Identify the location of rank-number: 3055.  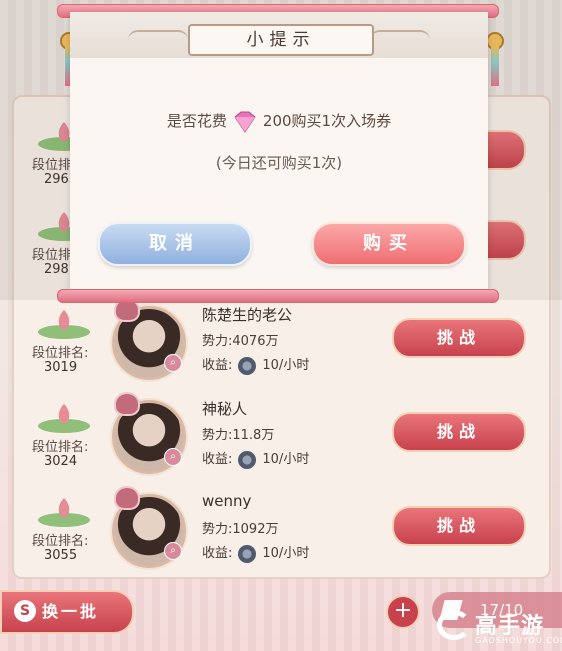
(61, 555).